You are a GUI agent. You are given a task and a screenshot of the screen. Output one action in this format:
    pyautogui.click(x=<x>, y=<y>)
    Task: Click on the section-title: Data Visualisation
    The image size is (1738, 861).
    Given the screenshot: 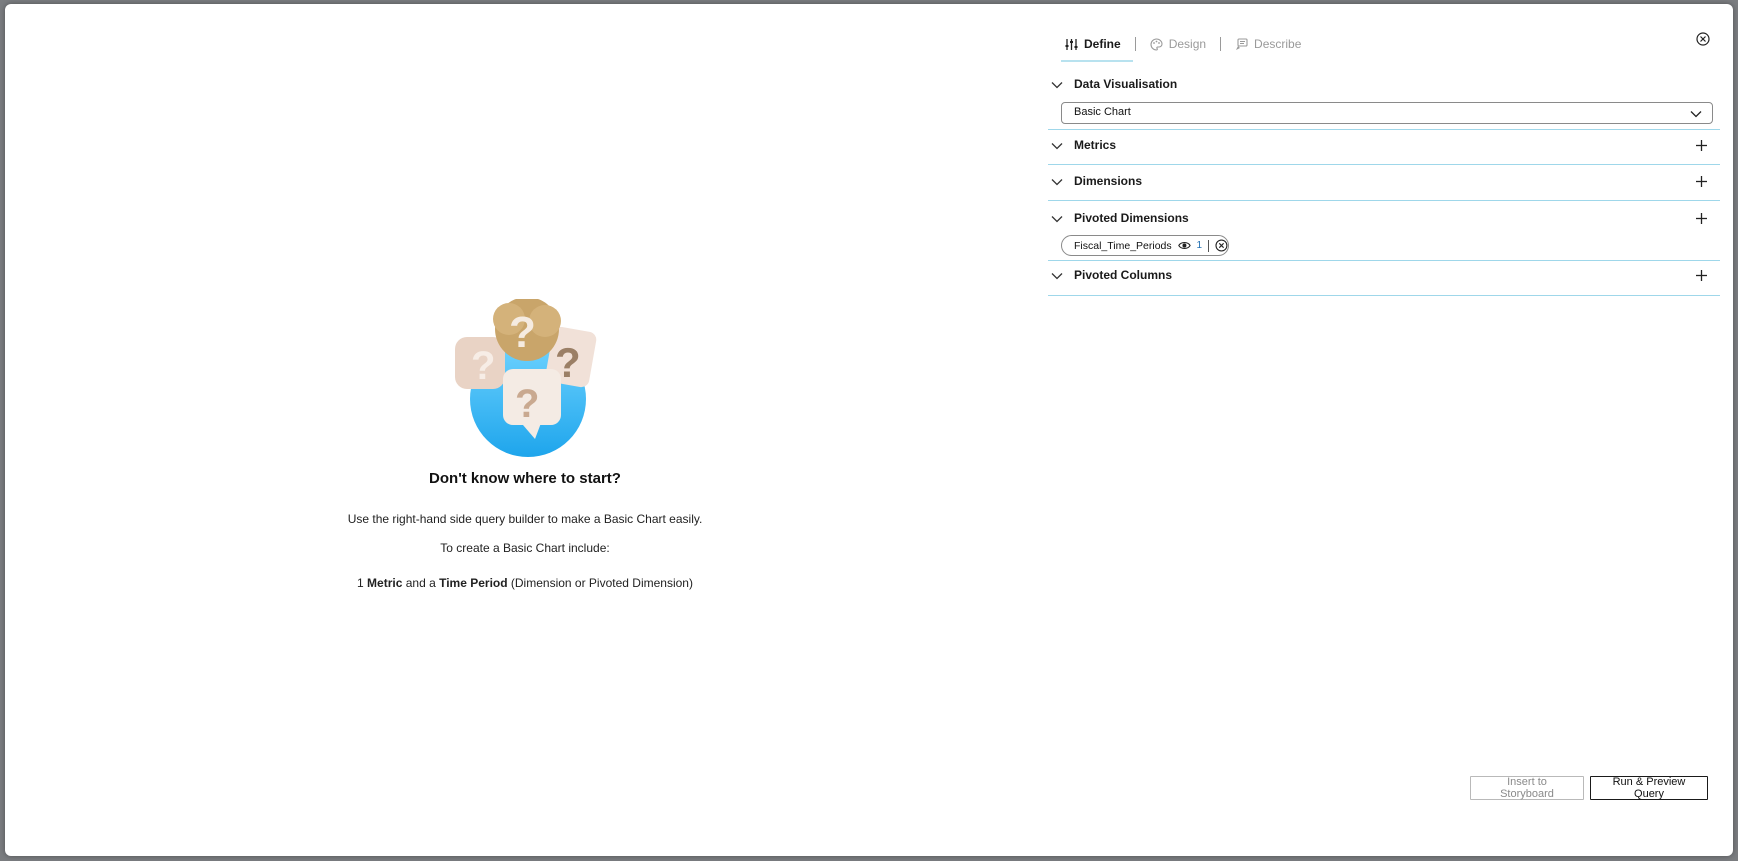 What is the action you would take?
    pyautogui.click(x=1126, y=84)
    